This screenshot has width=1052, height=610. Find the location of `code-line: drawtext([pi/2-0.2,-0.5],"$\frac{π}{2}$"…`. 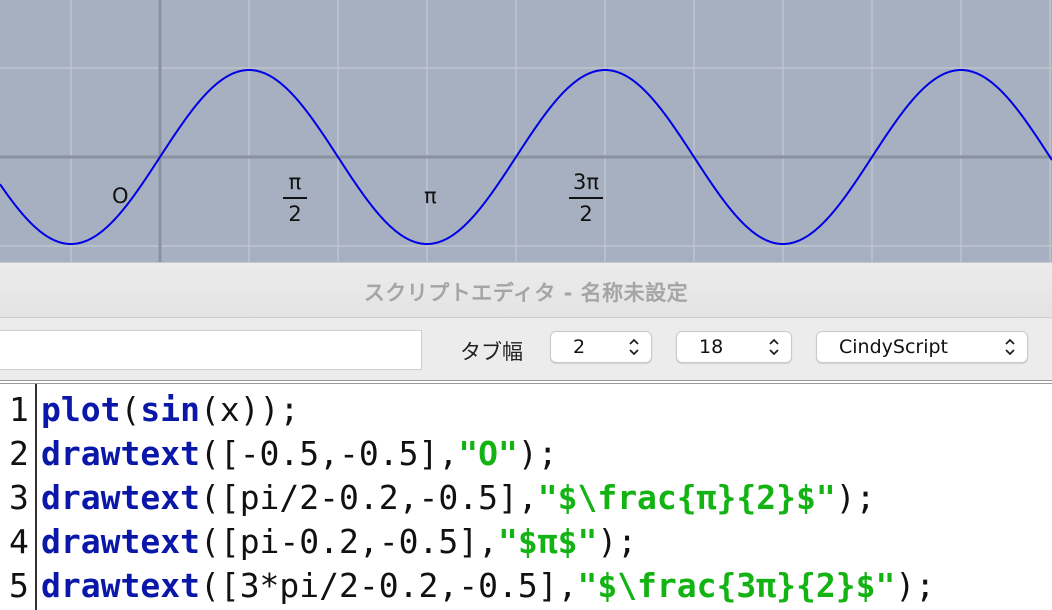

code-line: drawtext([pi/2-0.2,-0.5],"$\frac{π}{2}$"… is located at coordinates (458, 498).